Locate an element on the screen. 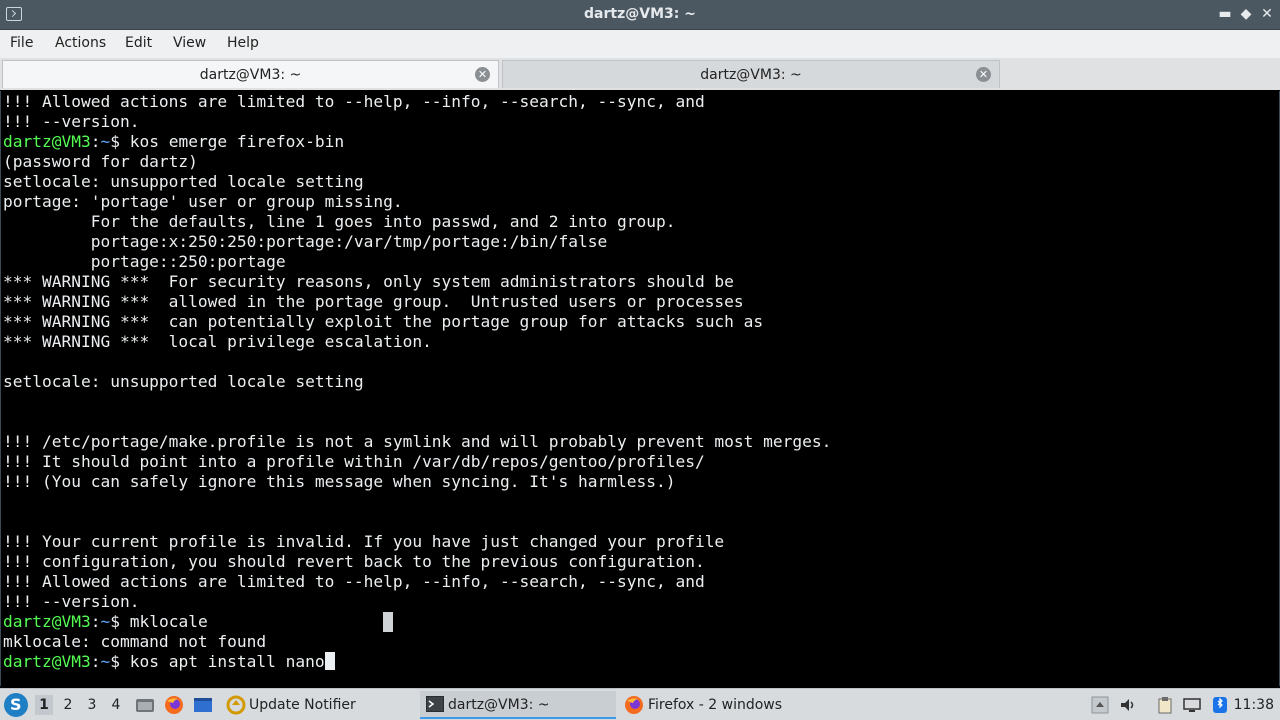 The width and height of the screenshot is (1280, 720). task-label: dartz@VM3: ~ is located at coordinates (499, 705).